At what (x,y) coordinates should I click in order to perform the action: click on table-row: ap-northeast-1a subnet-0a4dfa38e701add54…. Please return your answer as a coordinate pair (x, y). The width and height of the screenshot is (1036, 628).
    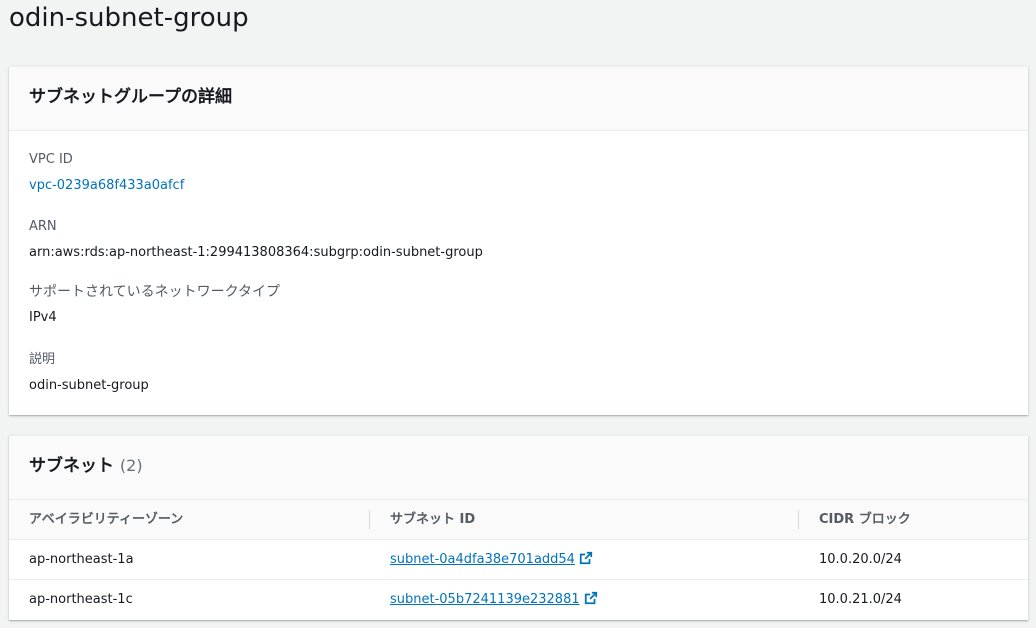
    Looking at the image, I should click on (518, 560).